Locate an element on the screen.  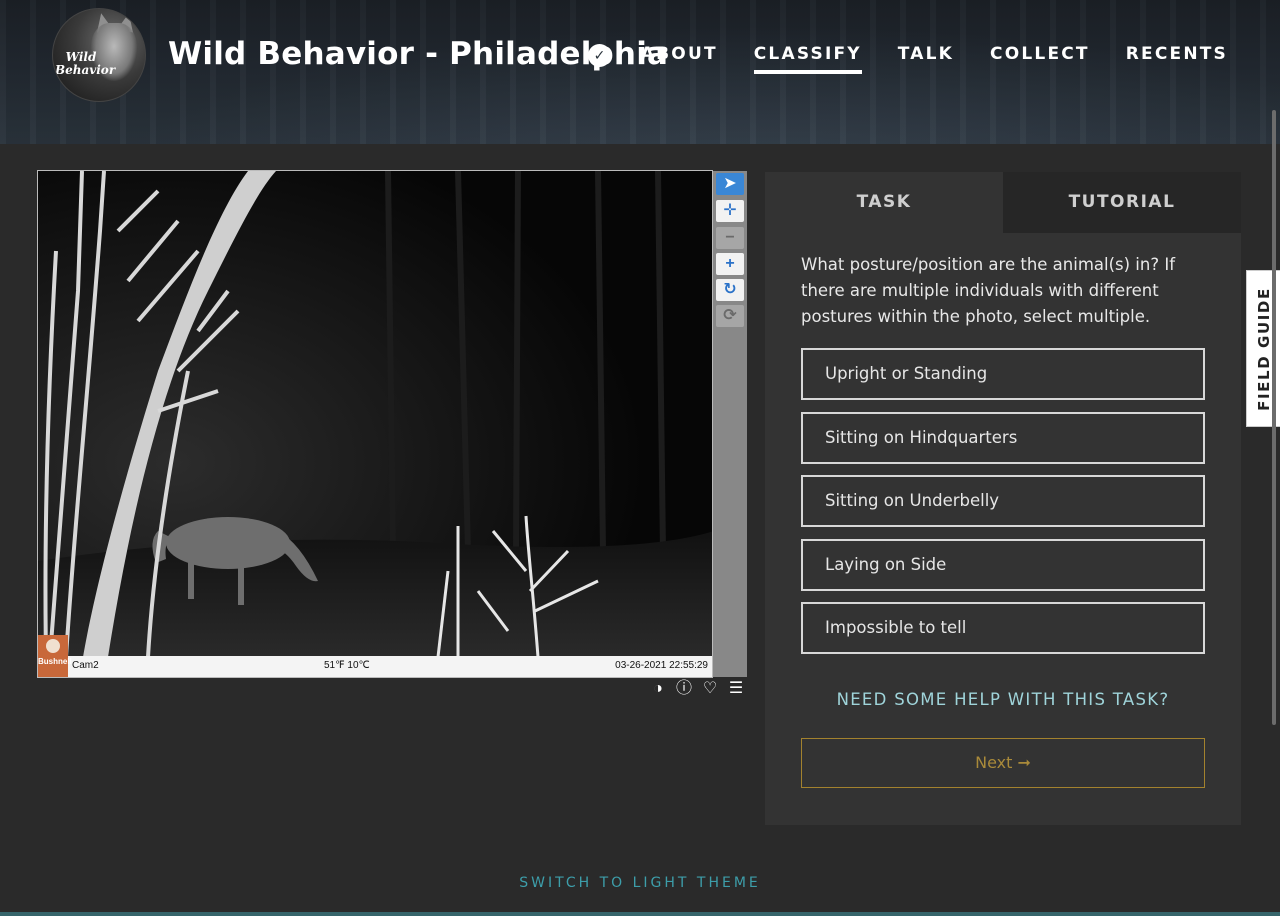
task-tabs: TASK TUTORIAL is located at coordinates (1003, 202).